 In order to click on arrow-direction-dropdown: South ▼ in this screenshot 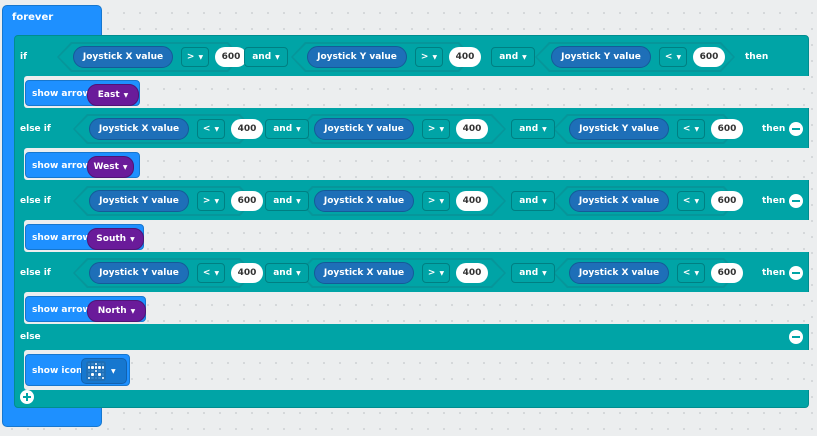, I will do `click(115, 239)`.